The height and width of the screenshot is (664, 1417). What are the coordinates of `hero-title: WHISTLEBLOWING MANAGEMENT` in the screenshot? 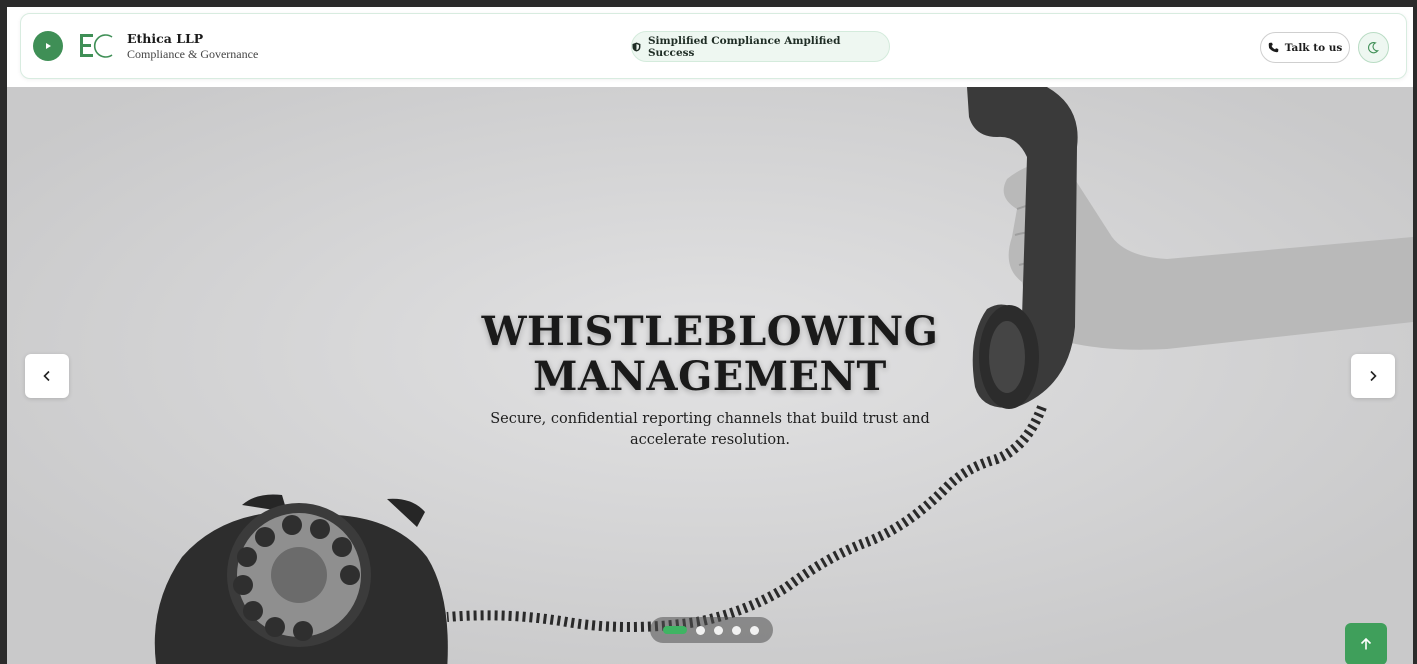 It's located at (710, 354).